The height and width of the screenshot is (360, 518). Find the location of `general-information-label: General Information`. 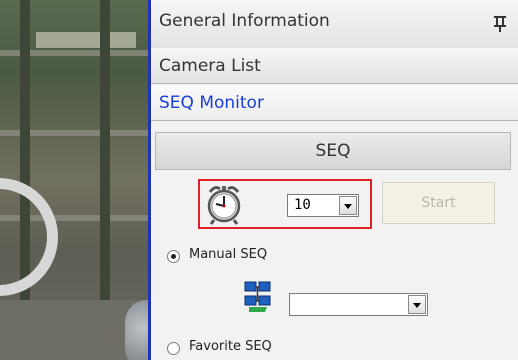

general-information-label: General Information is located at coordinates (244, 21).